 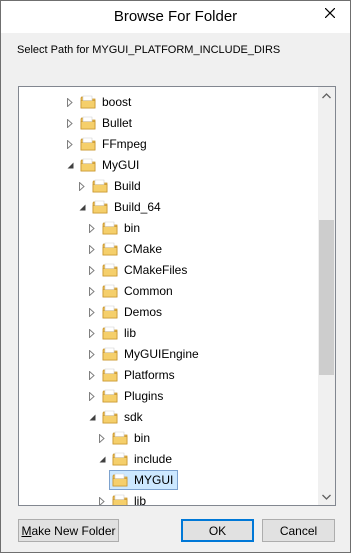 What do you see at coordinates (149, 375) in the screenshot?
I see `tree-item-label: Platforms` at bounding box center [149, 375].